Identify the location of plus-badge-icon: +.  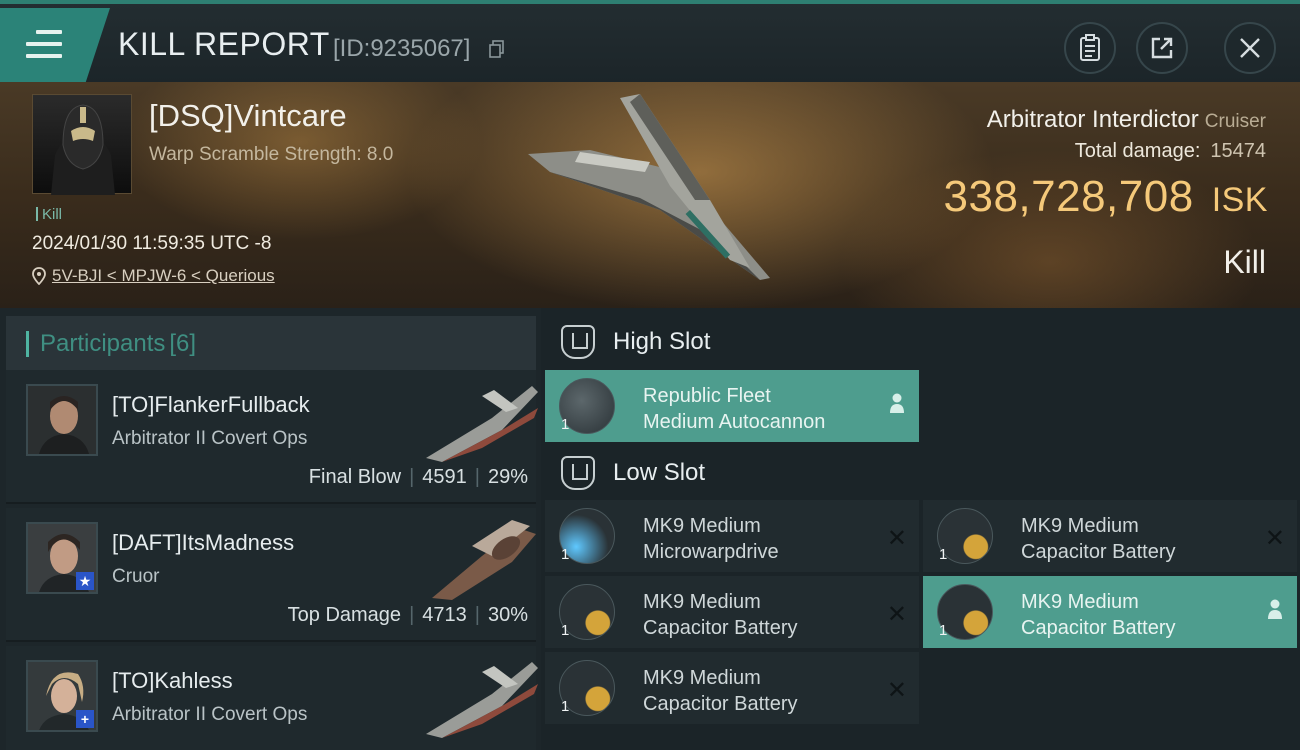
(85, 719).